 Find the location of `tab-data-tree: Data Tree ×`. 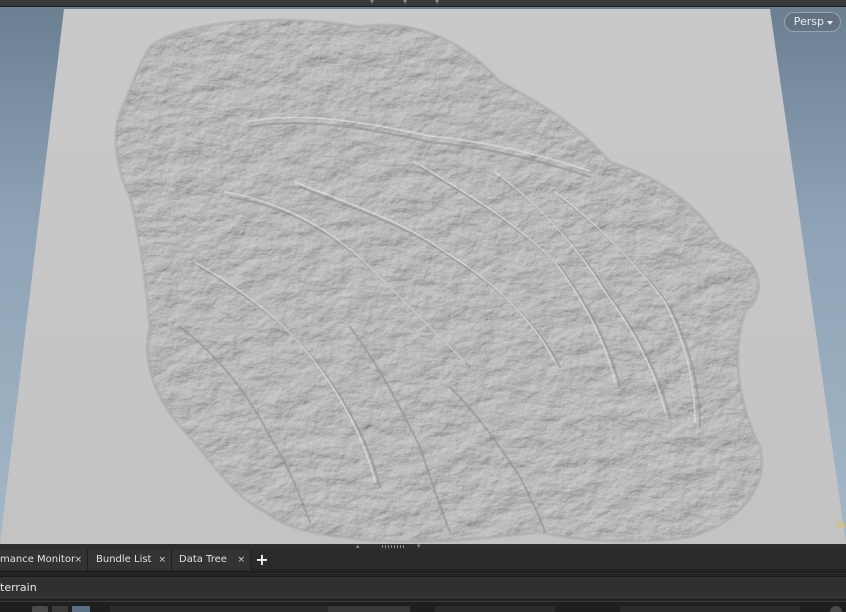

tab-data-tree: Data Tree × is located at coordinates (211, 560).